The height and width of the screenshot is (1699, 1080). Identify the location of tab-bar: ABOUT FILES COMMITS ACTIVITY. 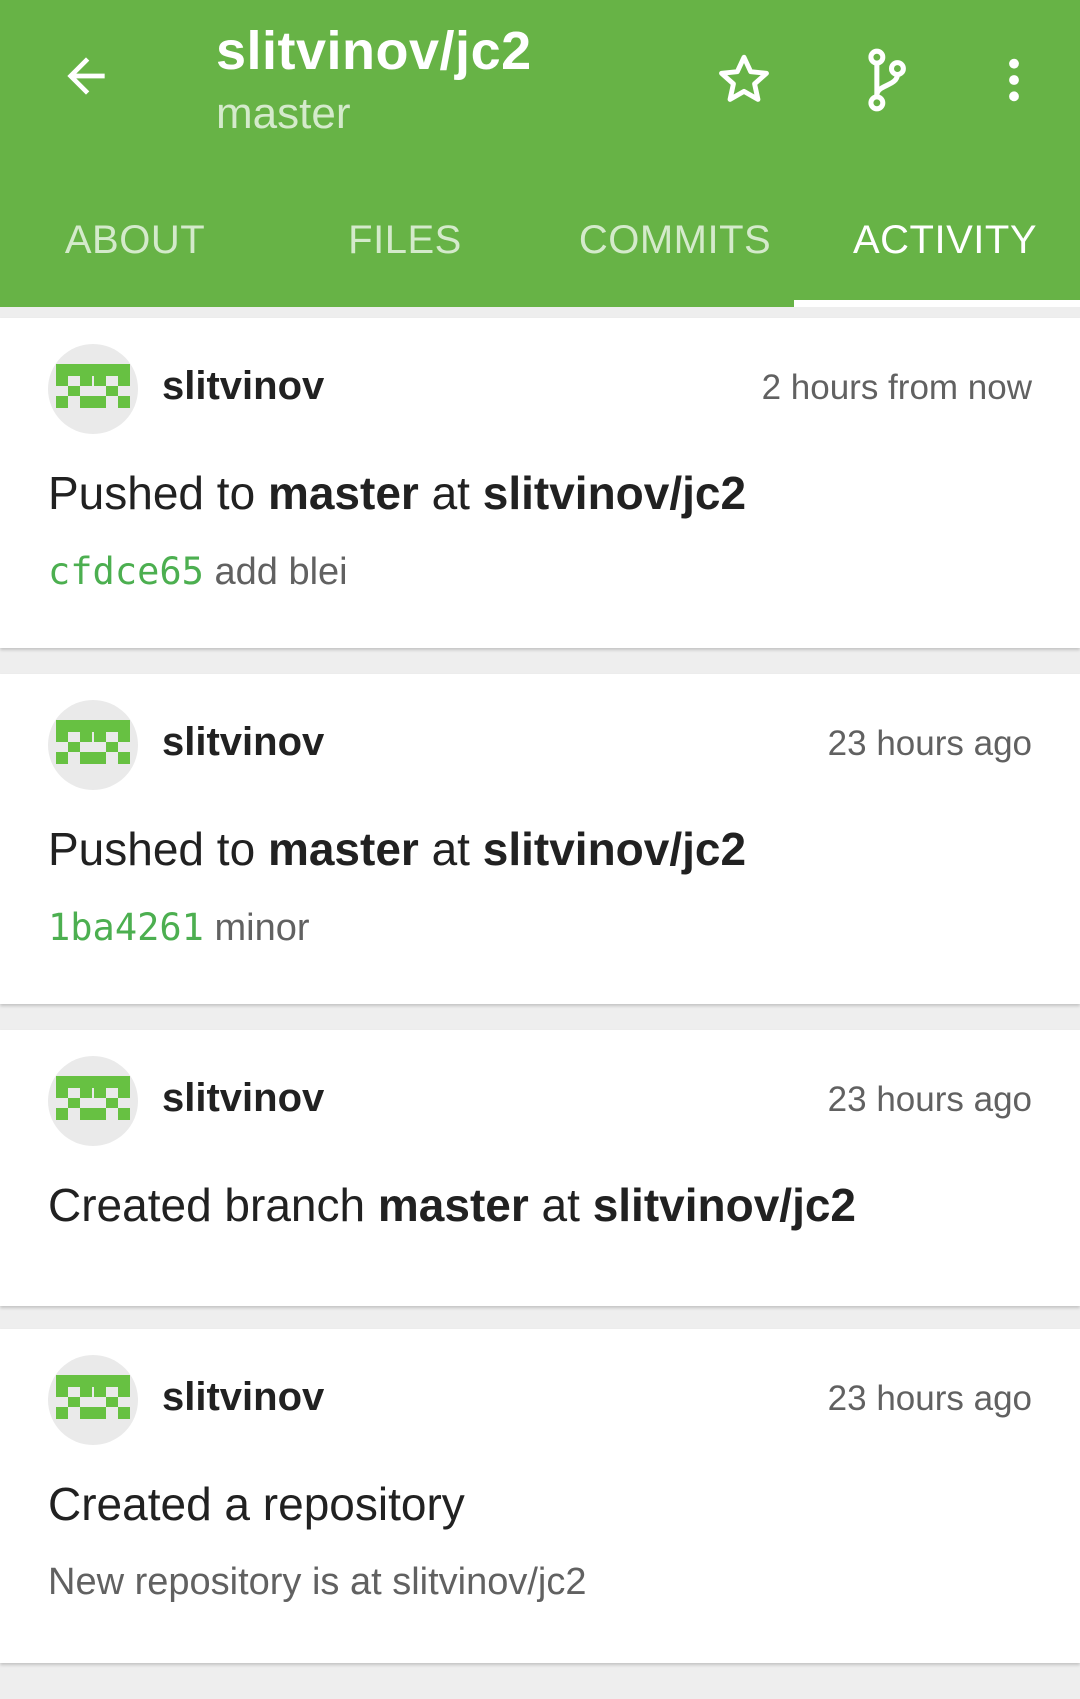
(540, 248).